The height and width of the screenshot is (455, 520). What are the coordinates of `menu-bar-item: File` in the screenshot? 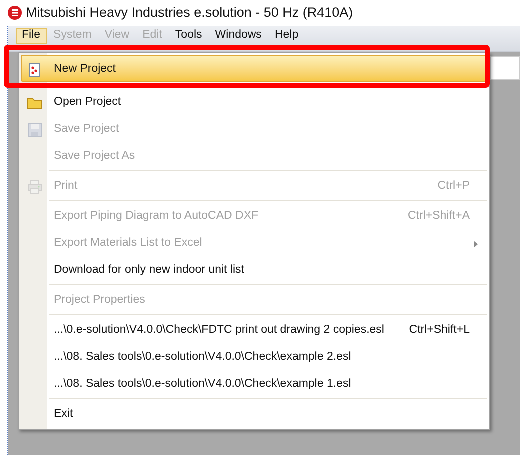 It's located at (31, 36).